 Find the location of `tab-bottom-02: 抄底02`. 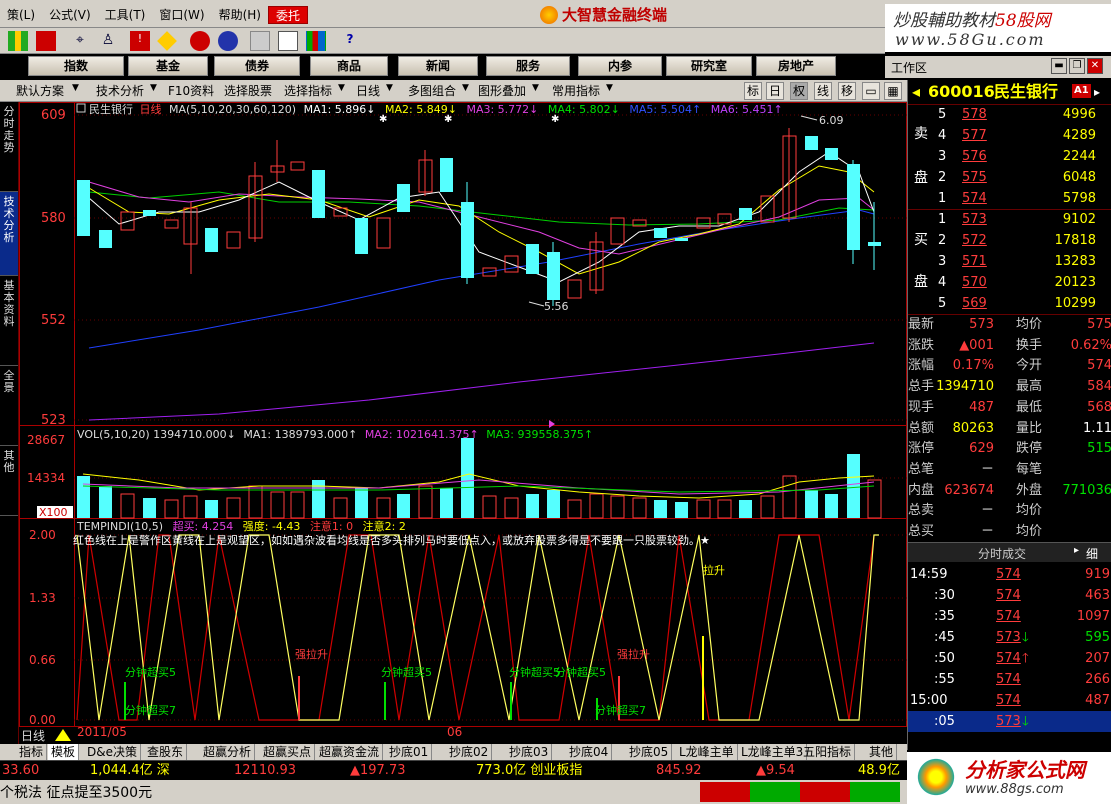

tab-bottom-02: 抄底02 is located at coordinates (469, 752).